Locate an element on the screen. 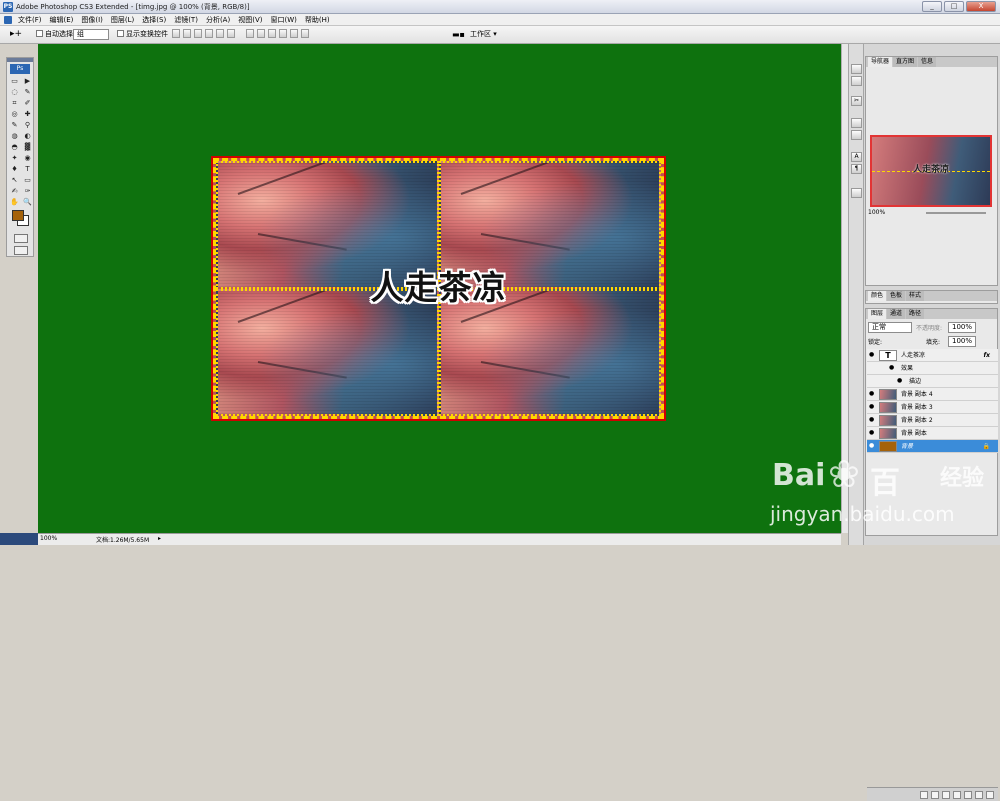 This screenshot has width=1000, height=801. navigator-thumbnail: 人走茶凉 is located at coordinates (931, 171).